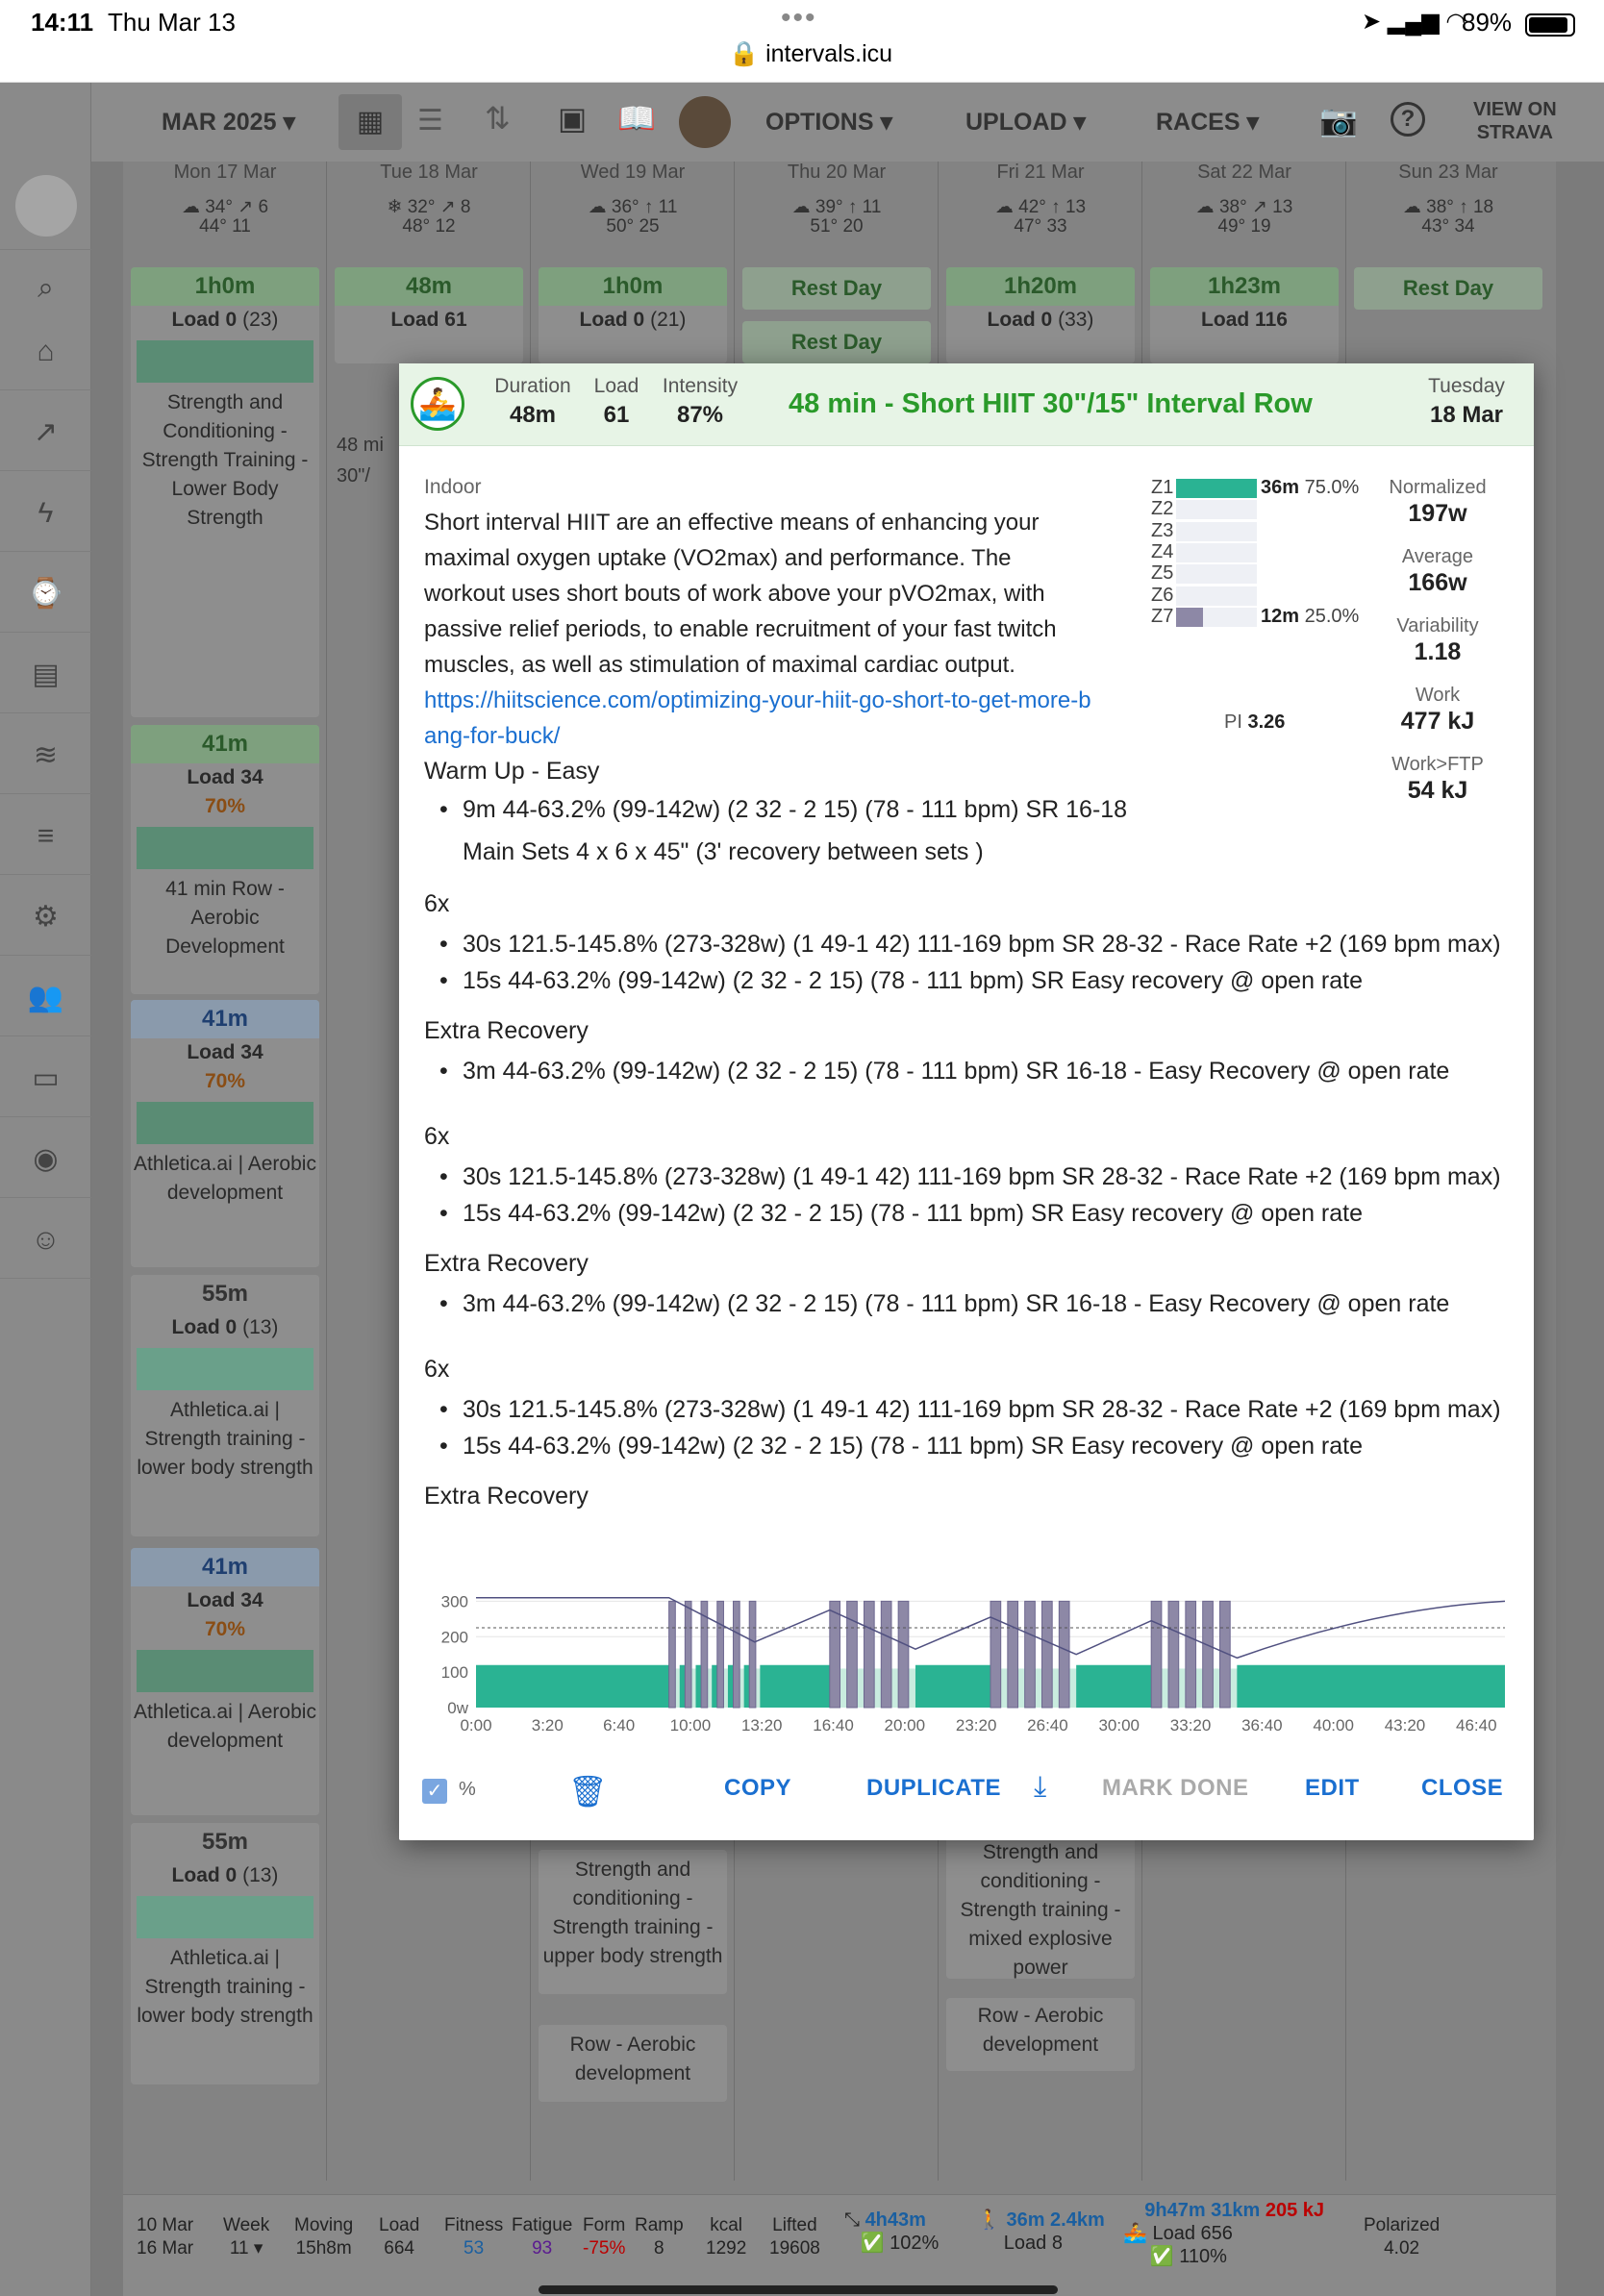 Image resolution: width=1604 pixels, height=2296 pixels. Describe the element at coordinates (636, 118) in the screenshot. I see `book-icon: 📖` at that location.